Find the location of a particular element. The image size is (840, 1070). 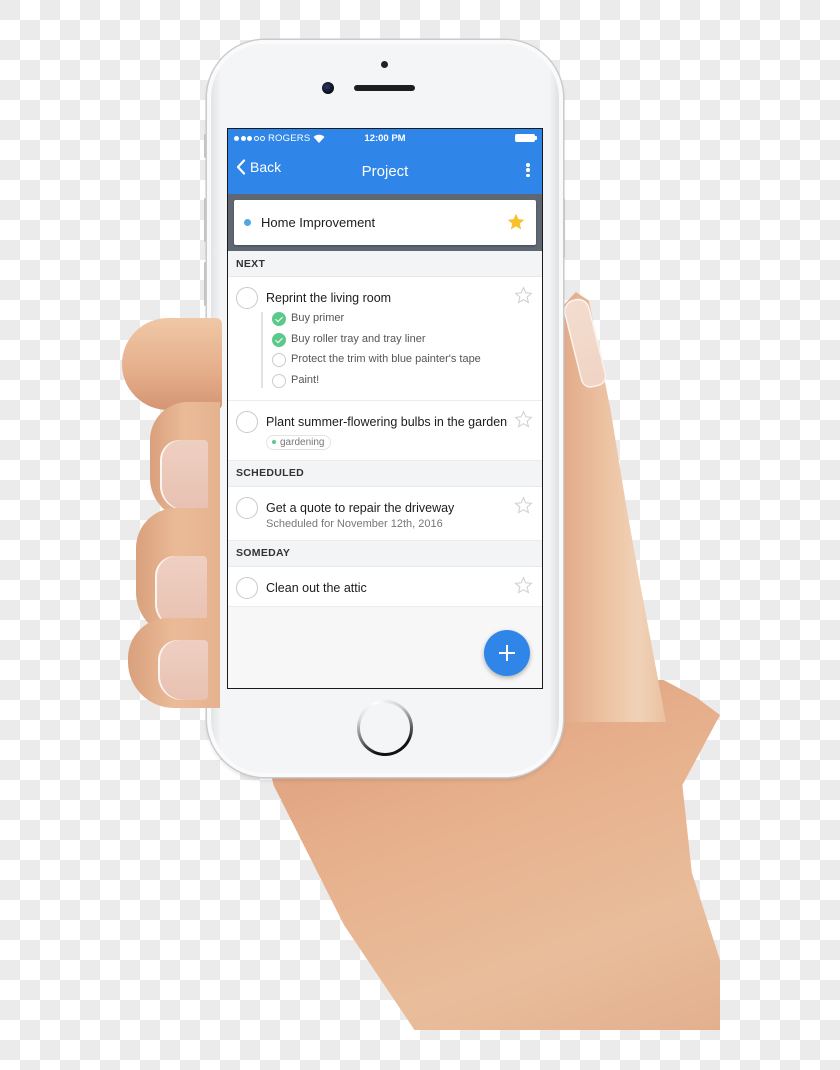

section-header-next: NEXT is located at coordinates (385, 264).